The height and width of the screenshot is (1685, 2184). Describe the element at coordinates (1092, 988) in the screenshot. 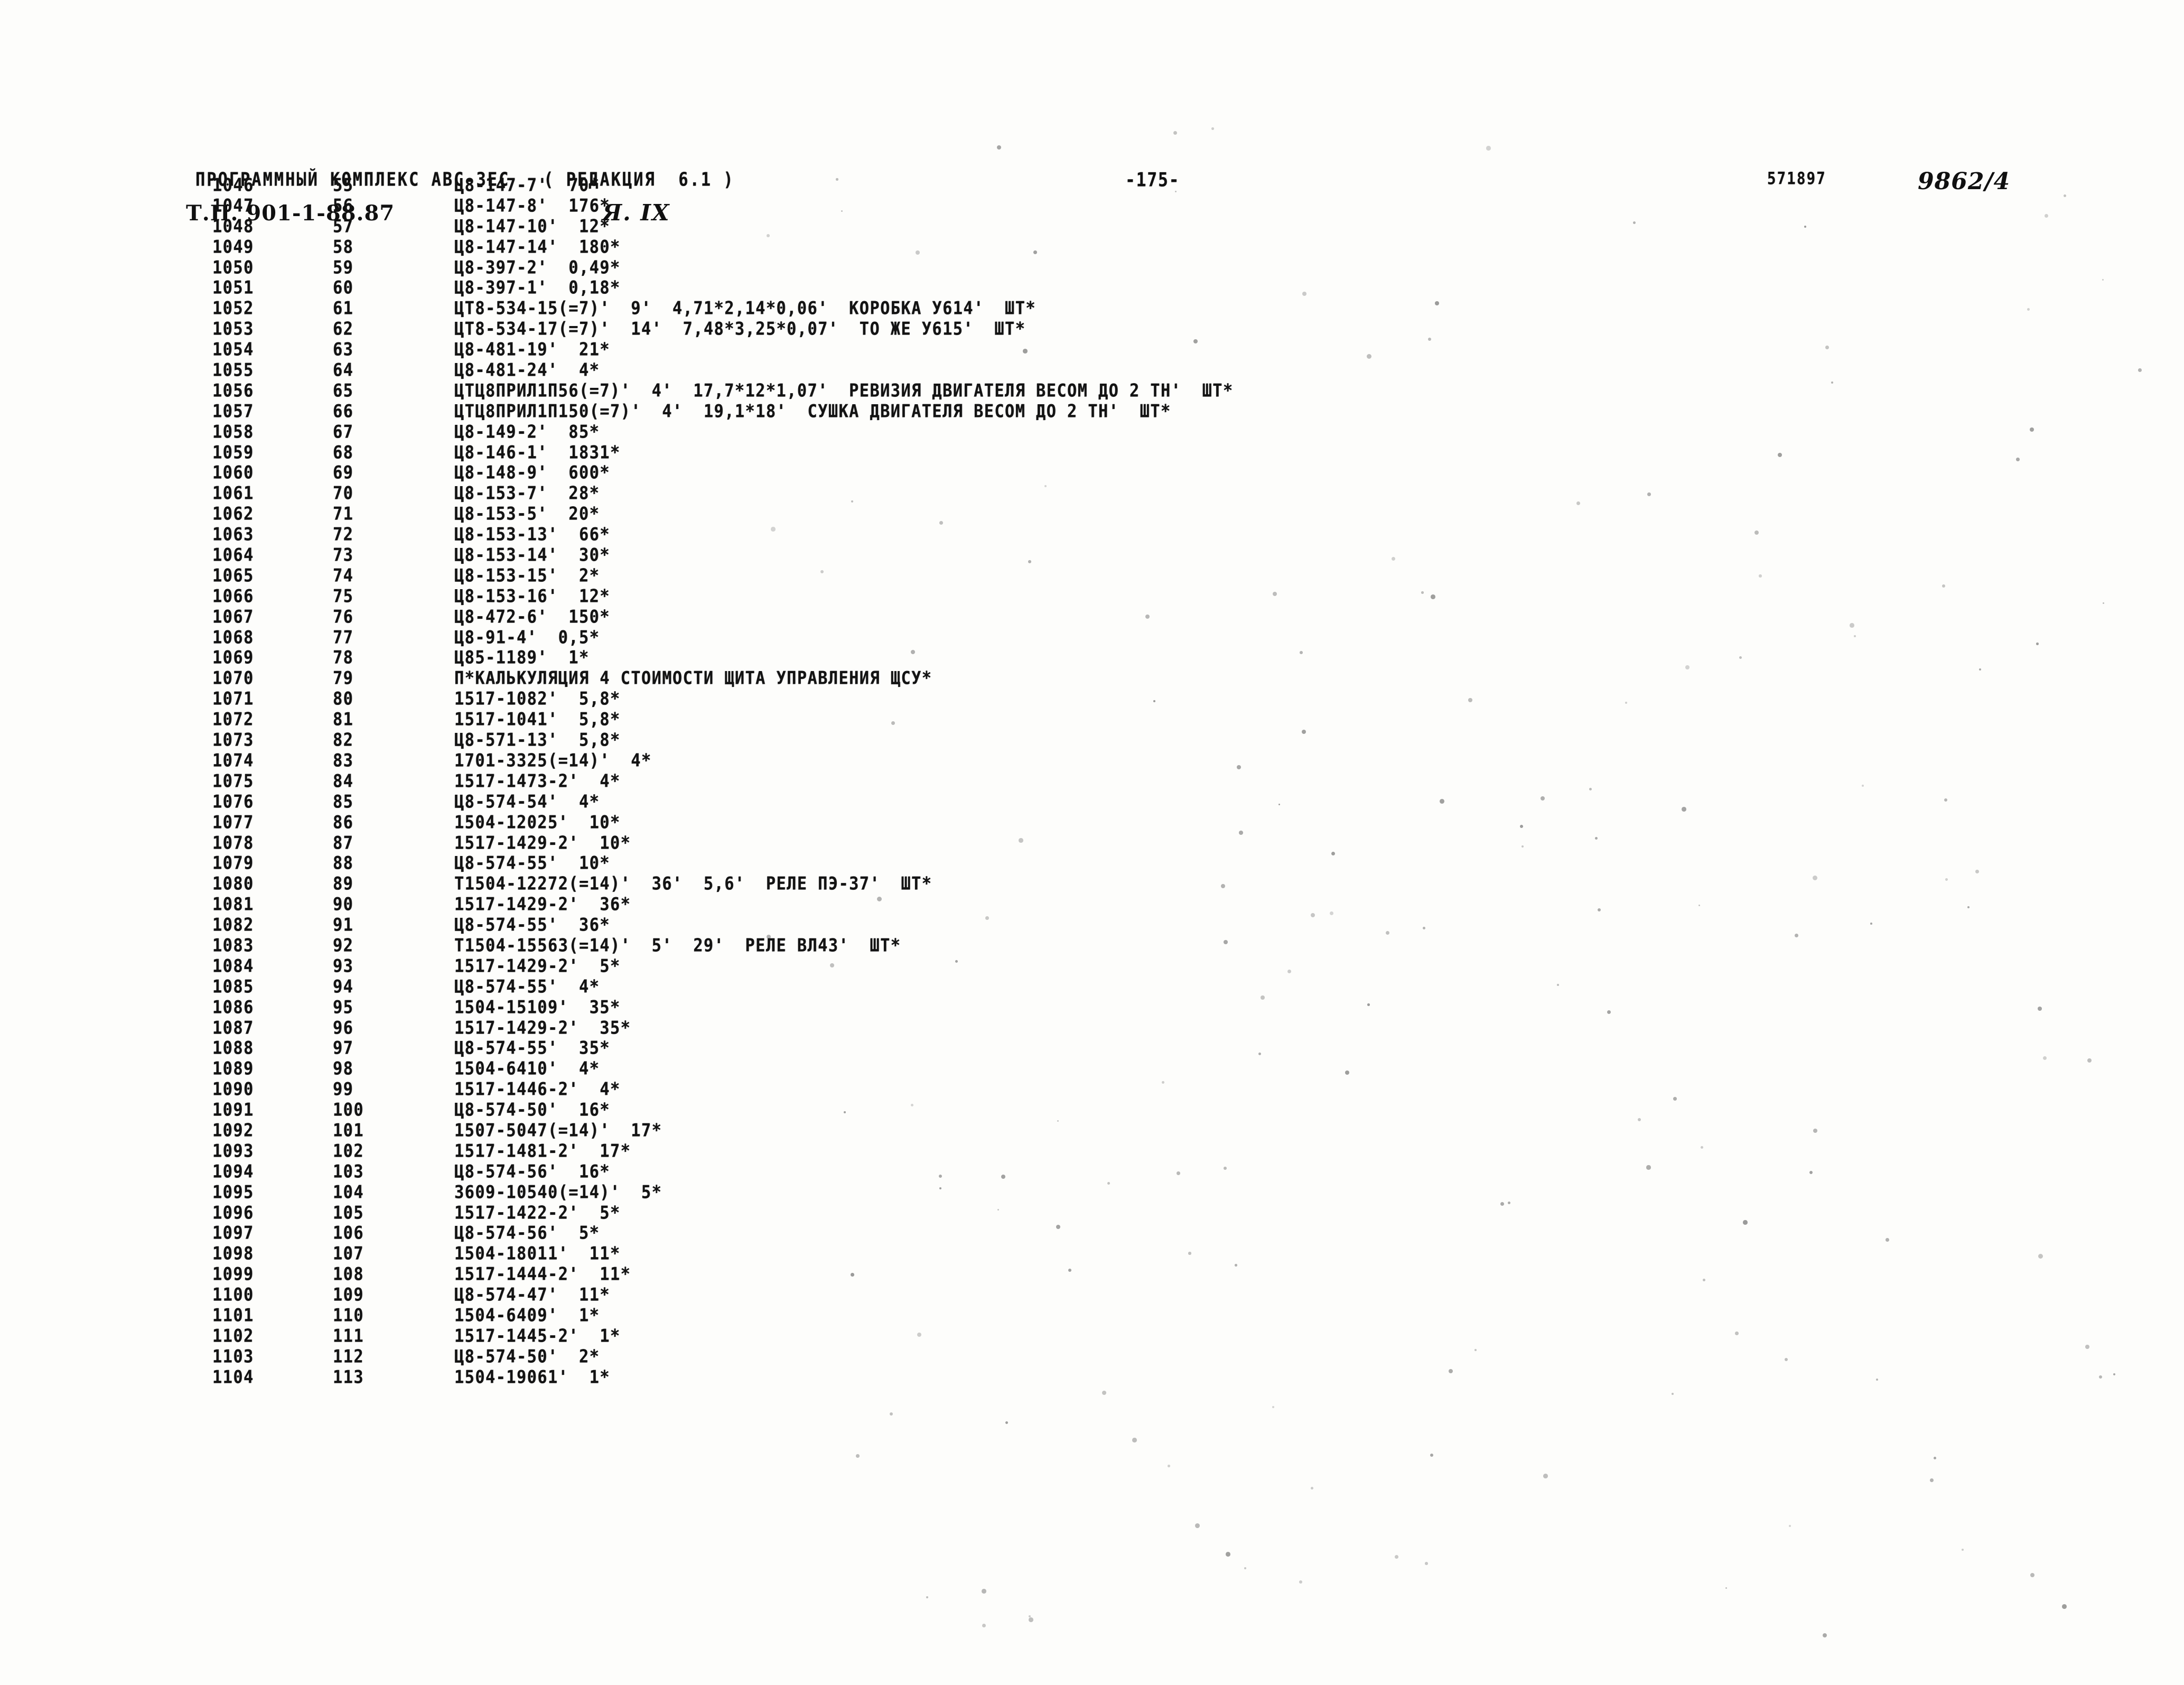

I see `table-row: 1085 94 Ц8-574-55' 4*` at that location.